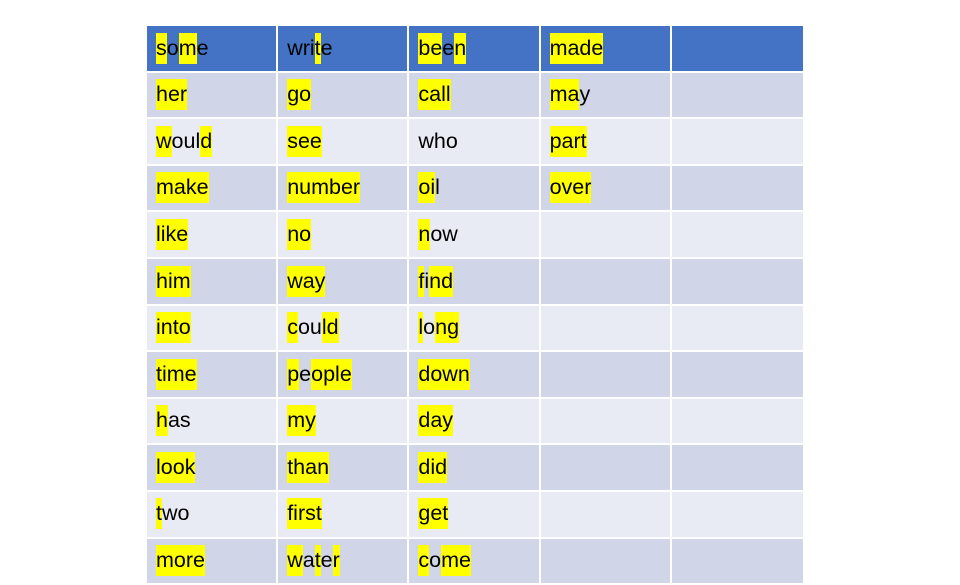  Describe the element at coordinates (176, 467) in the screenshot. I see `word-text: look` at that location.